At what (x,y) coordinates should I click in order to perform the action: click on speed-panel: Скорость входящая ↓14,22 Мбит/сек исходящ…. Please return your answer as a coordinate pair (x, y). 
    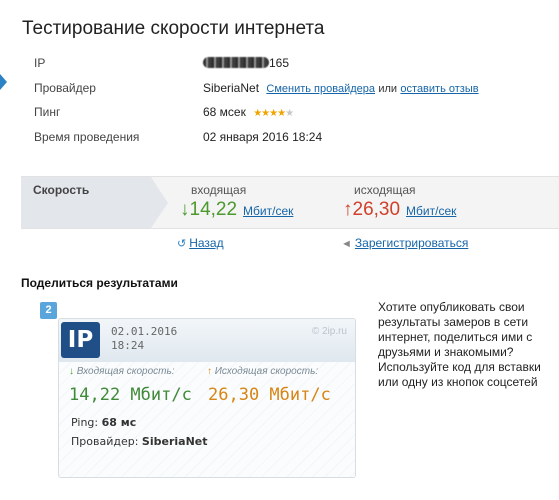
    Looking at the image, I should click on (290, 202).